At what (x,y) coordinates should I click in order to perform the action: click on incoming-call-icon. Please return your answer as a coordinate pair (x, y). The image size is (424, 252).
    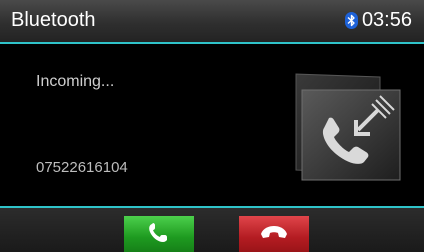
    Looking at the image, I should click on (351, 130).